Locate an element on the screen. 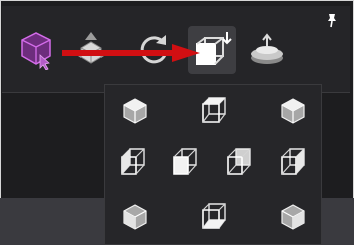 The height and width of the screenshot is (245, 354). front-bottom-view-button is located at coordinates (214, 217).